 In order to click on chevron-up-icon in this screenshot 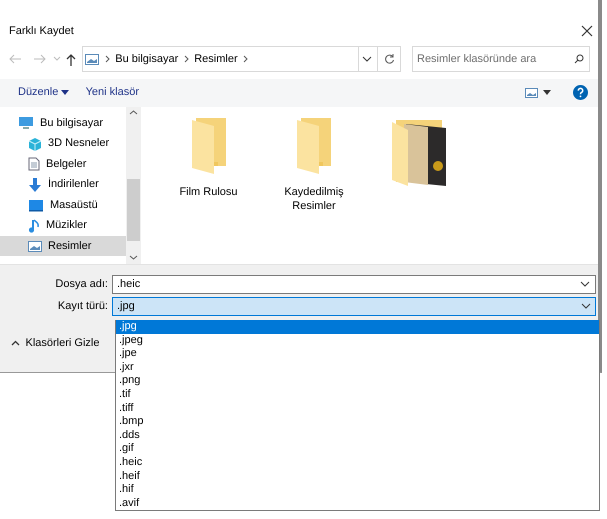, I will do `click(15, 343)`.